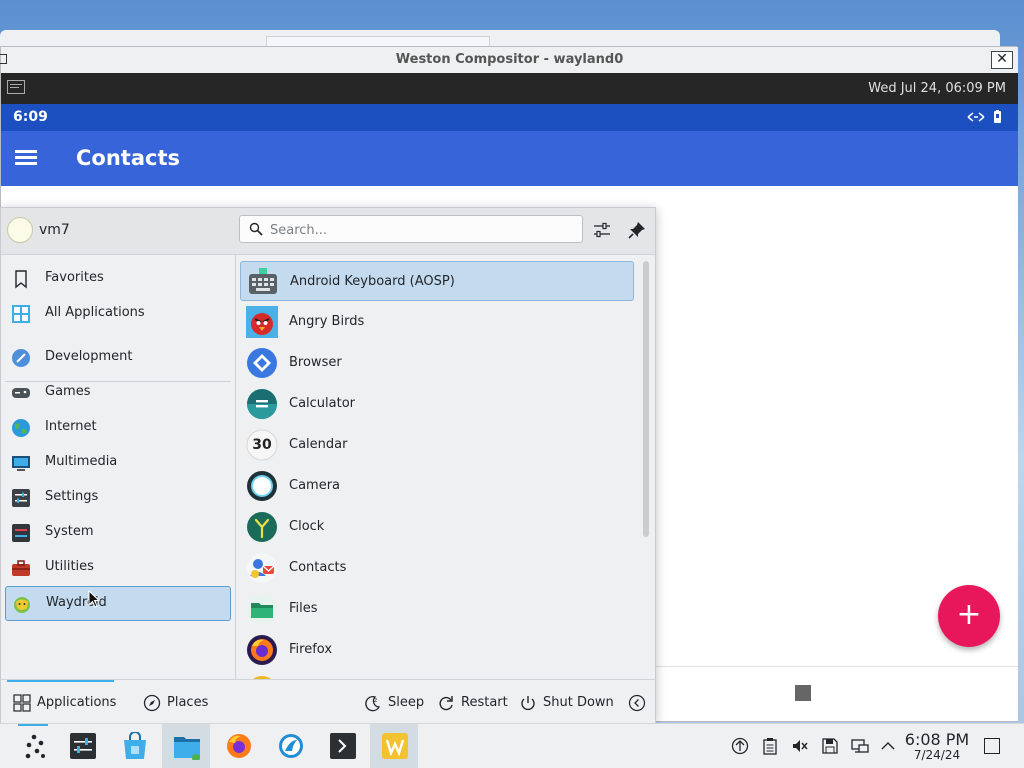  I want to click on chevron-left-circle-icon, so click(637, 703).